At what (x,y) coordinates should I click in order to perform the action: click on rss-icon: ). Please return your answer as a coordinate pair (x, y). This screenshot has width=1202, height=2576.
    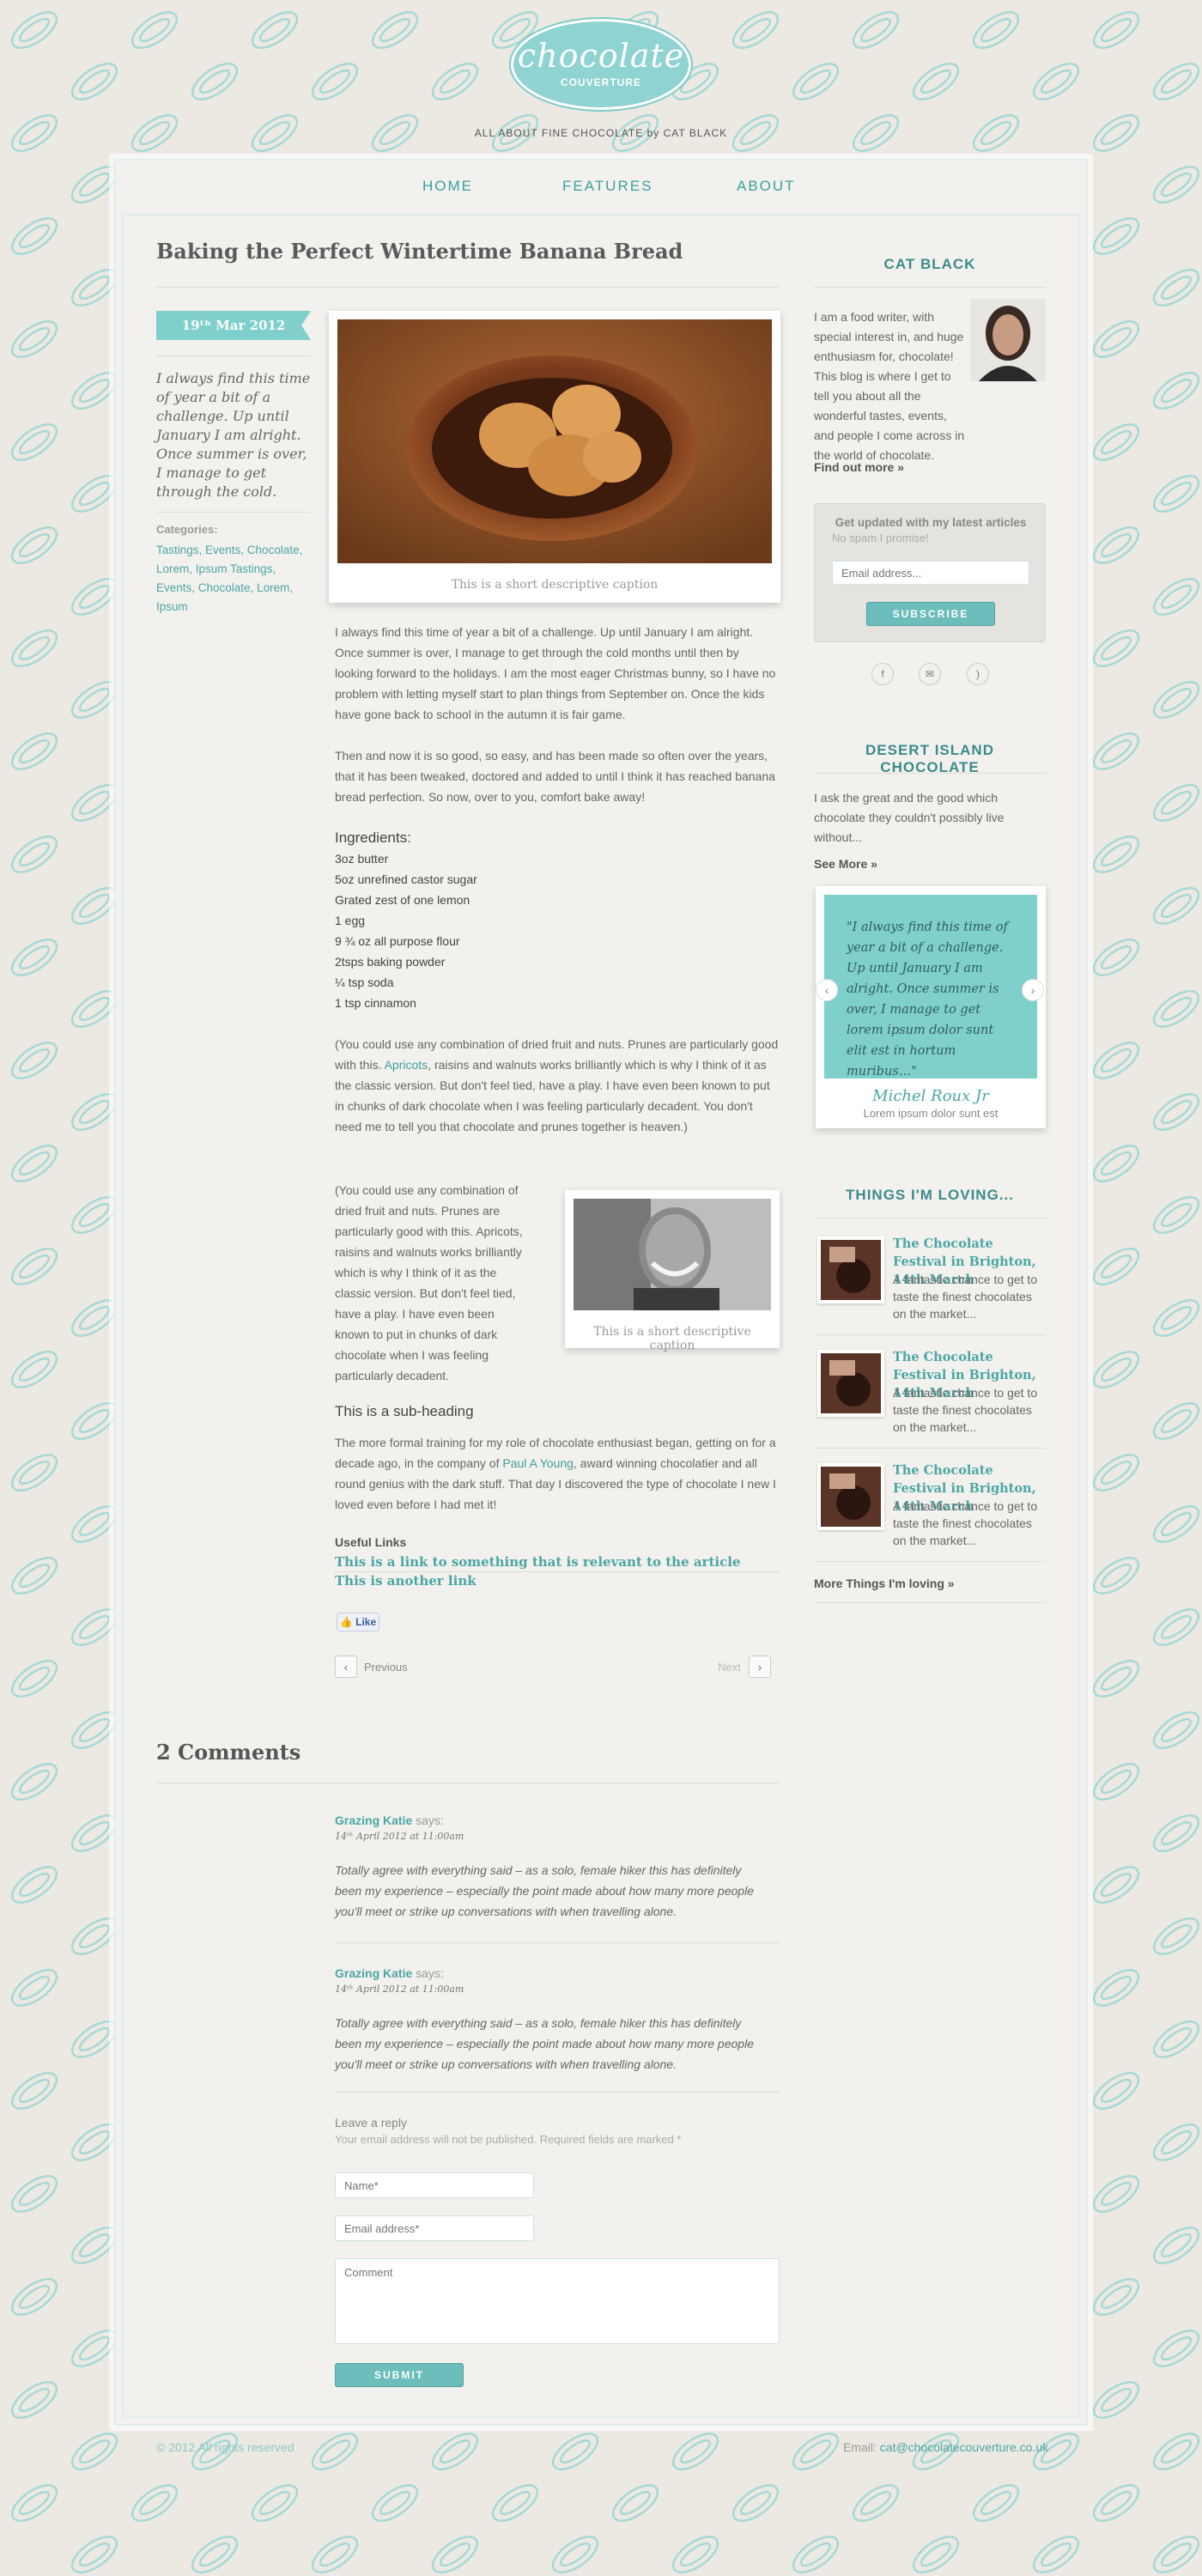
    Looking at the image, I should click on (978, 674).